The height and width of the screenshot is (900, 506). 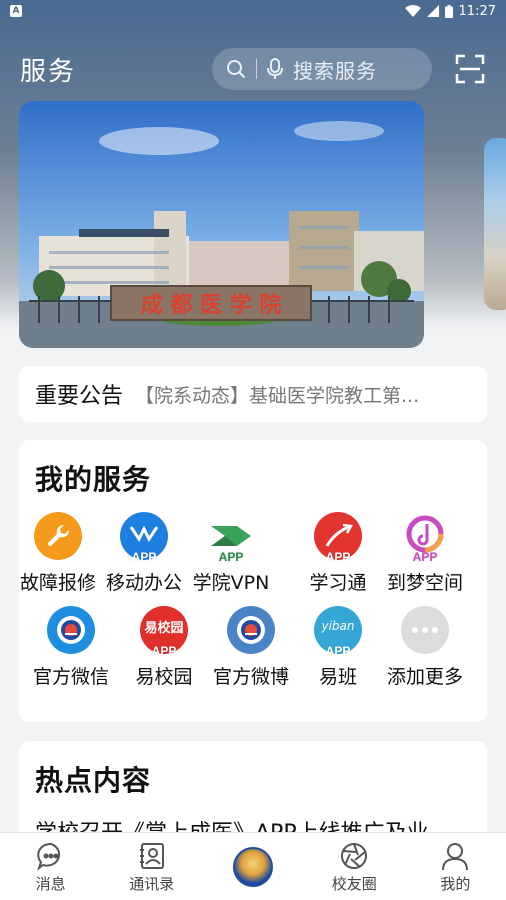 What do you see at coordinates (143, 583) in the screenshot?
I see `service-label: 移动办公` at bounding box center [143, 583].